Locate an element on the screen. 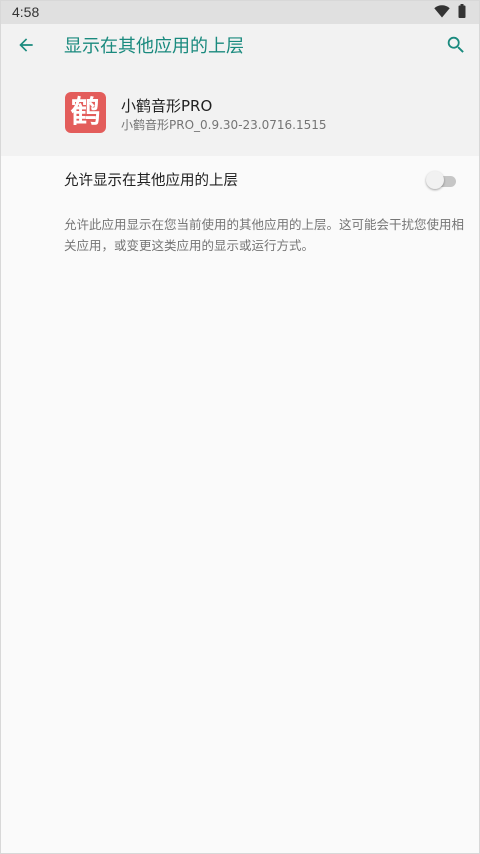  search-button is located at coordinates (456, 47).